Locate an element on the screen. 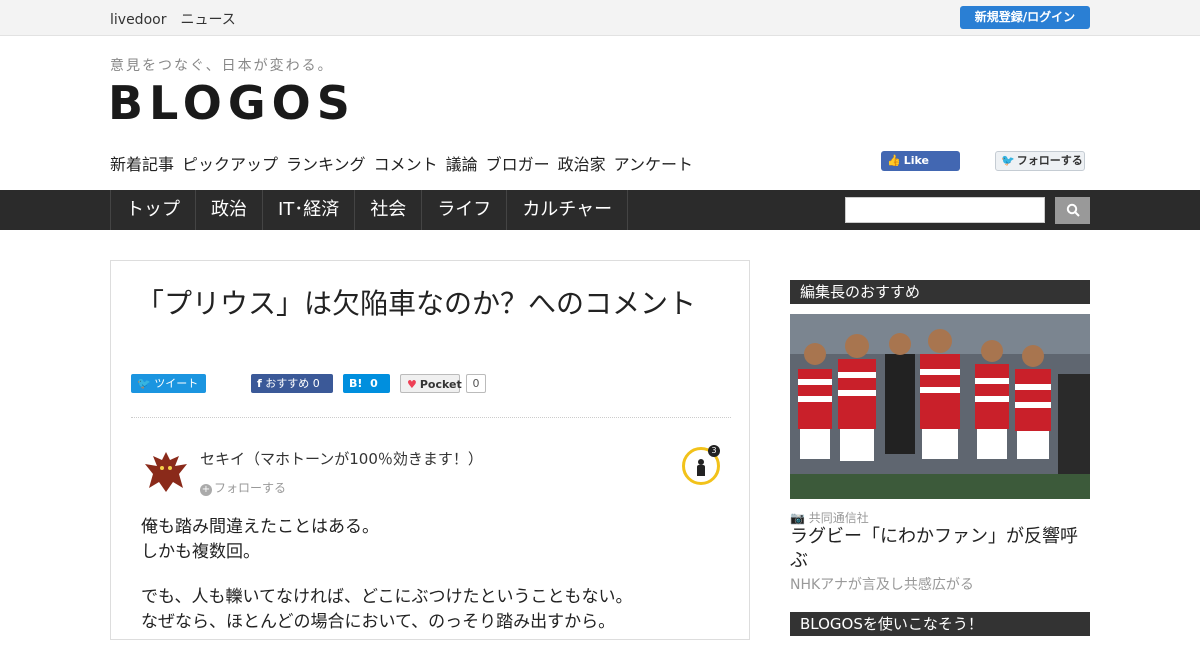 This screenshot has width=1200, height=655. subnav-bloggers: ブロガー is located at coordinates (518, 163).